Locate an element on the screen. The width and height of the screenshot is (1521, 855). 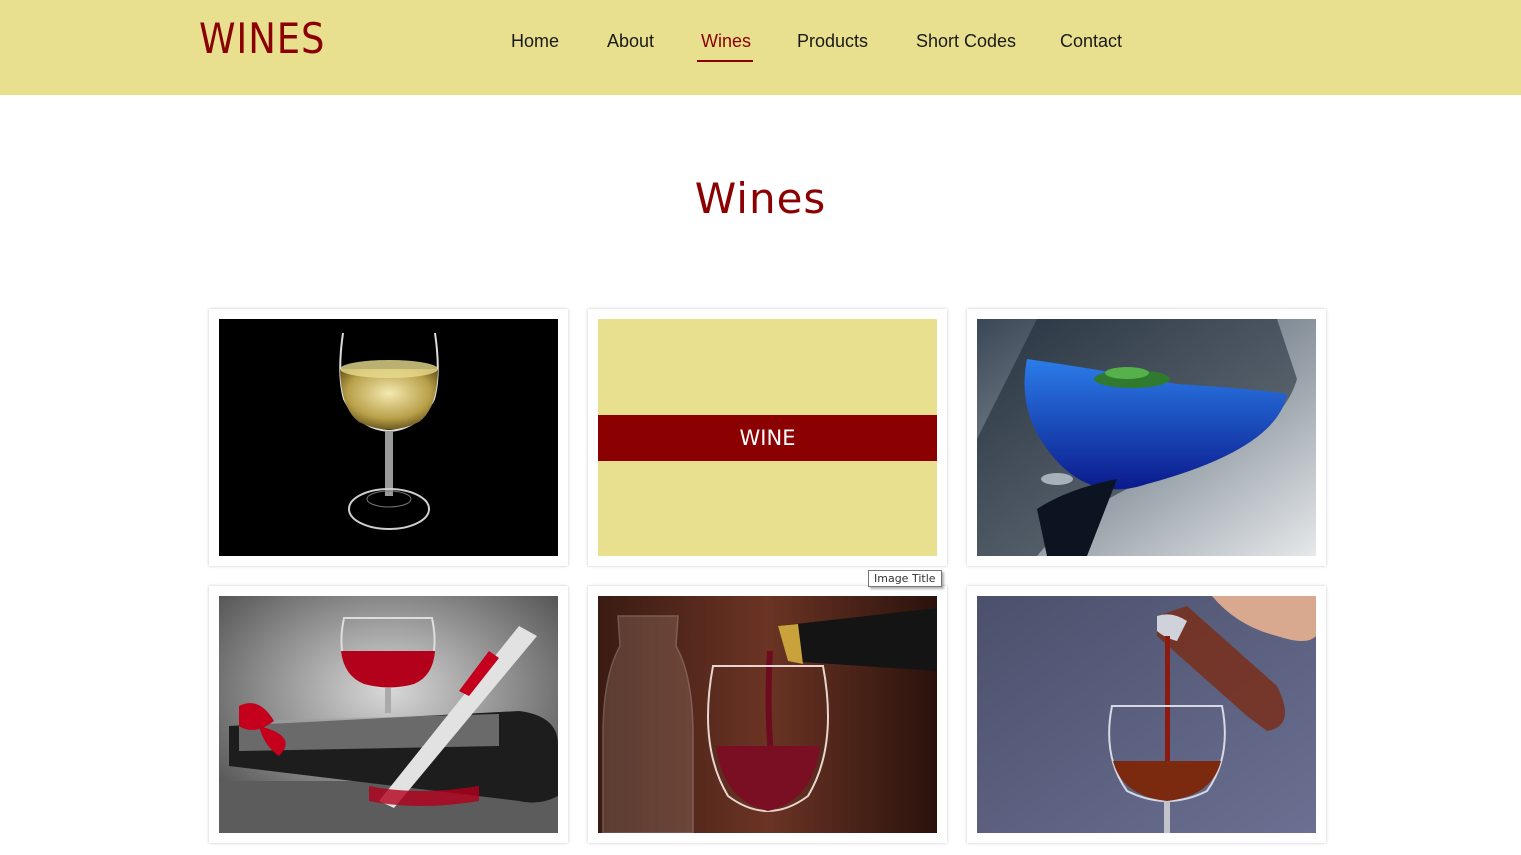
nav-products: Products is located at coordinates (832, 41).